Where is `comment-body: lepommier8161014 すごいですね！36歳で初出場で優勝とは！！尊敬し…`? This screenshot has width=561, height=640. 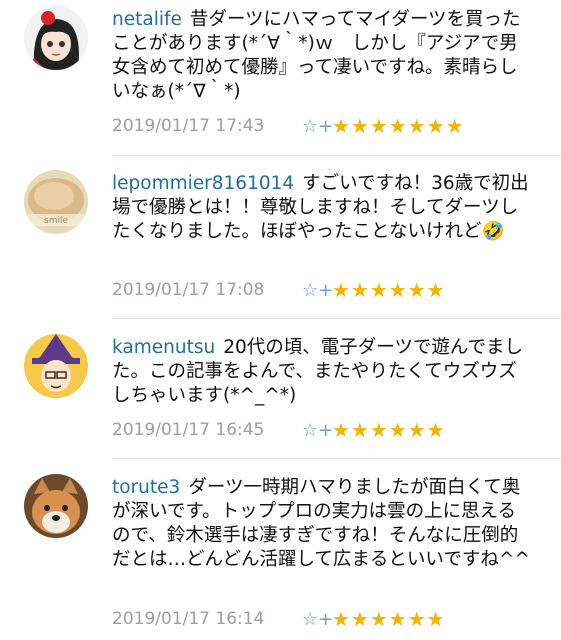
comment-body: lepommier8161014 すごいですね！36歳で初出場で優勝とは！！尊敬し… is located at coordinates (322, 208).